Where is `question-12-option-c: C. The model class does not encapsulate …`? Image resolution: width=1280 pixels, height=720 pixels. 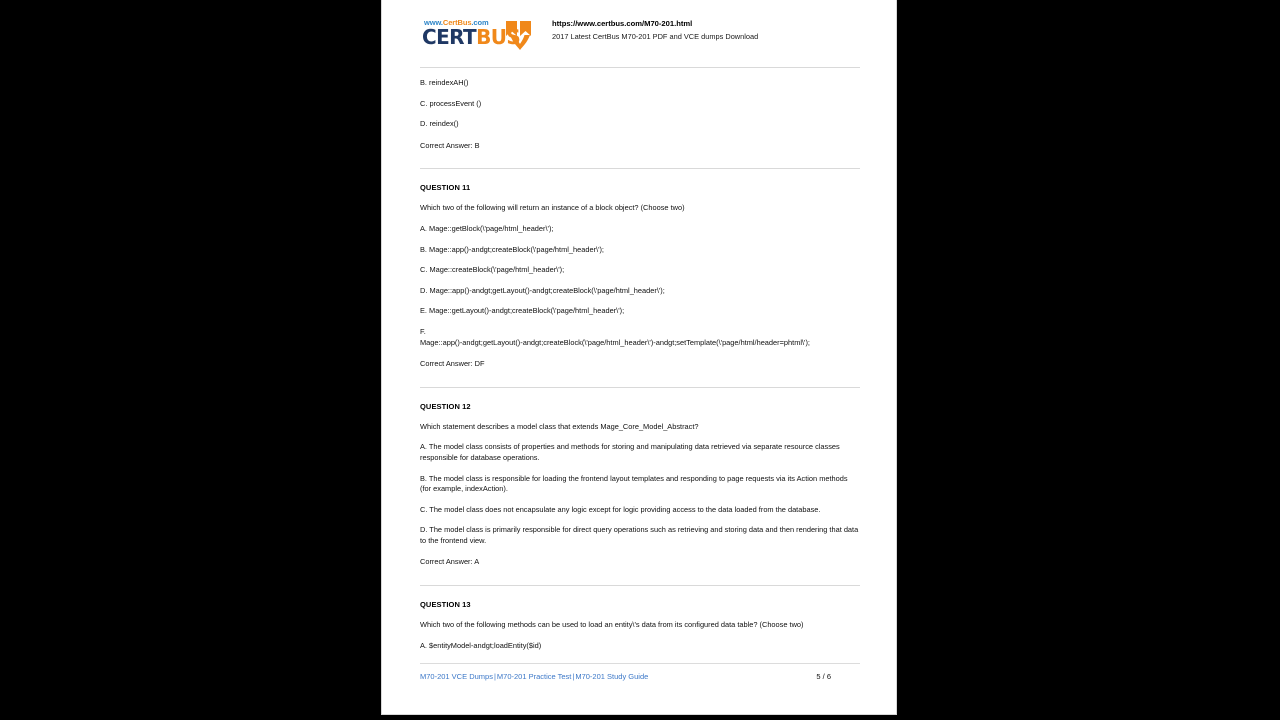
question-12-option-c: C. The model class does not encapsulate … is located at coordinates (620, 509).